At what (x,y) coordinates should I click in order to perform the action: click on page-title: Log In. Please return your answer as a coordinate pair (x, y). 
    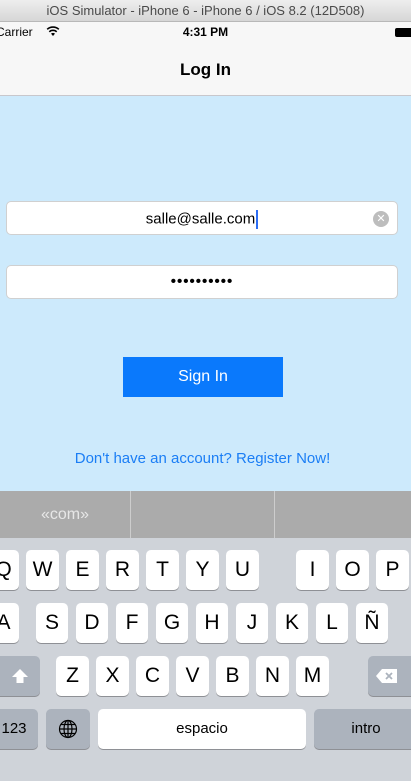
    Looking at the image, I should click on (205, 69).